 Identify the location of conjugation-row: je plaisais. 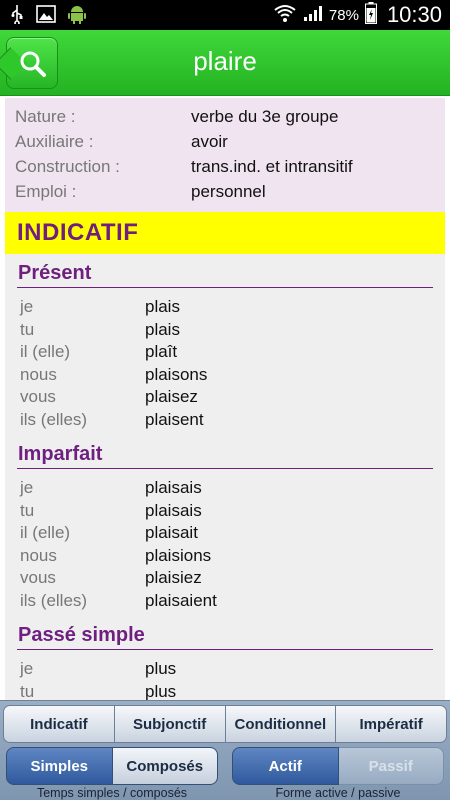
(225, 488).